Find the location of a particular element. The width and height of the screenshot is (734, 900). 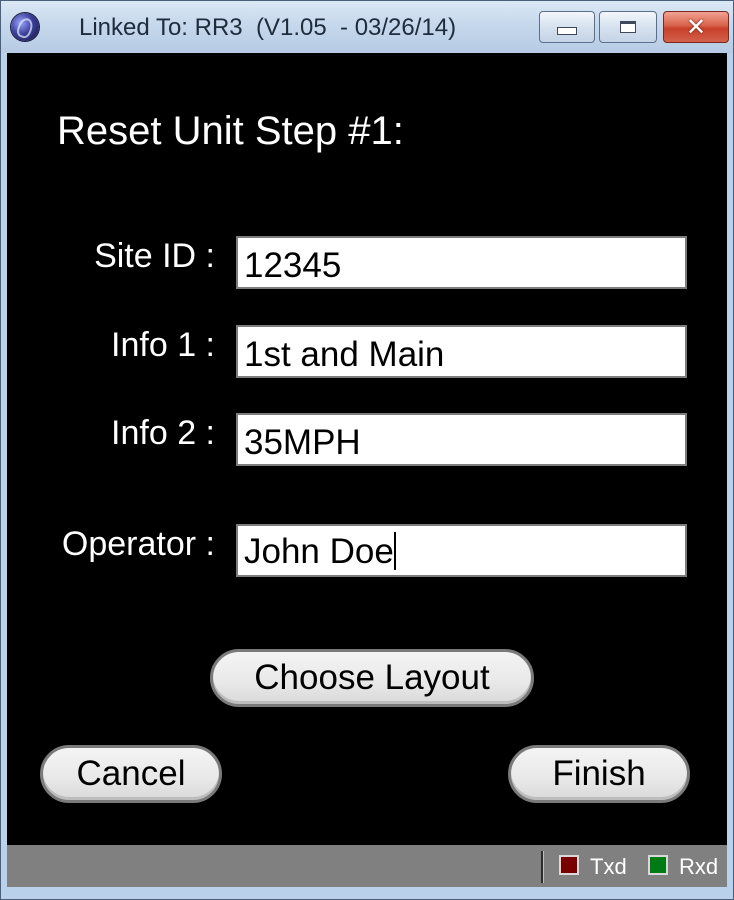

maximize-button is located at coordinates (628, 27).